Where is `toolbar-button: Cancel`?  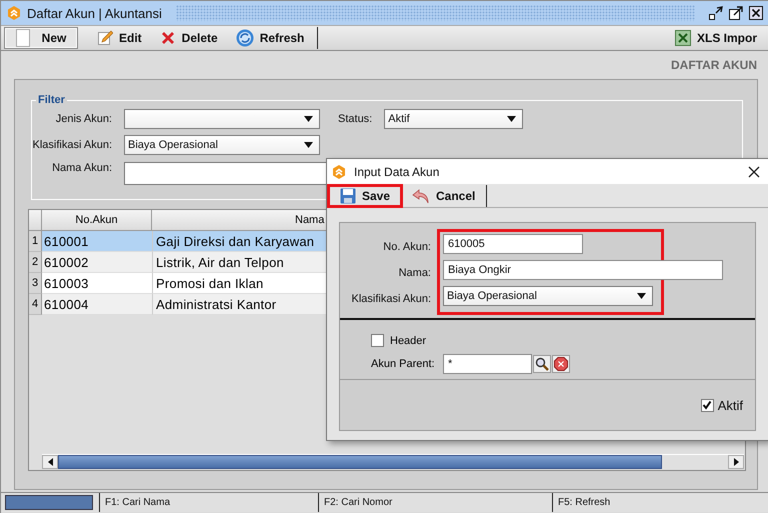 toolbar-button: Cancel is located at coordinates (443, 196).